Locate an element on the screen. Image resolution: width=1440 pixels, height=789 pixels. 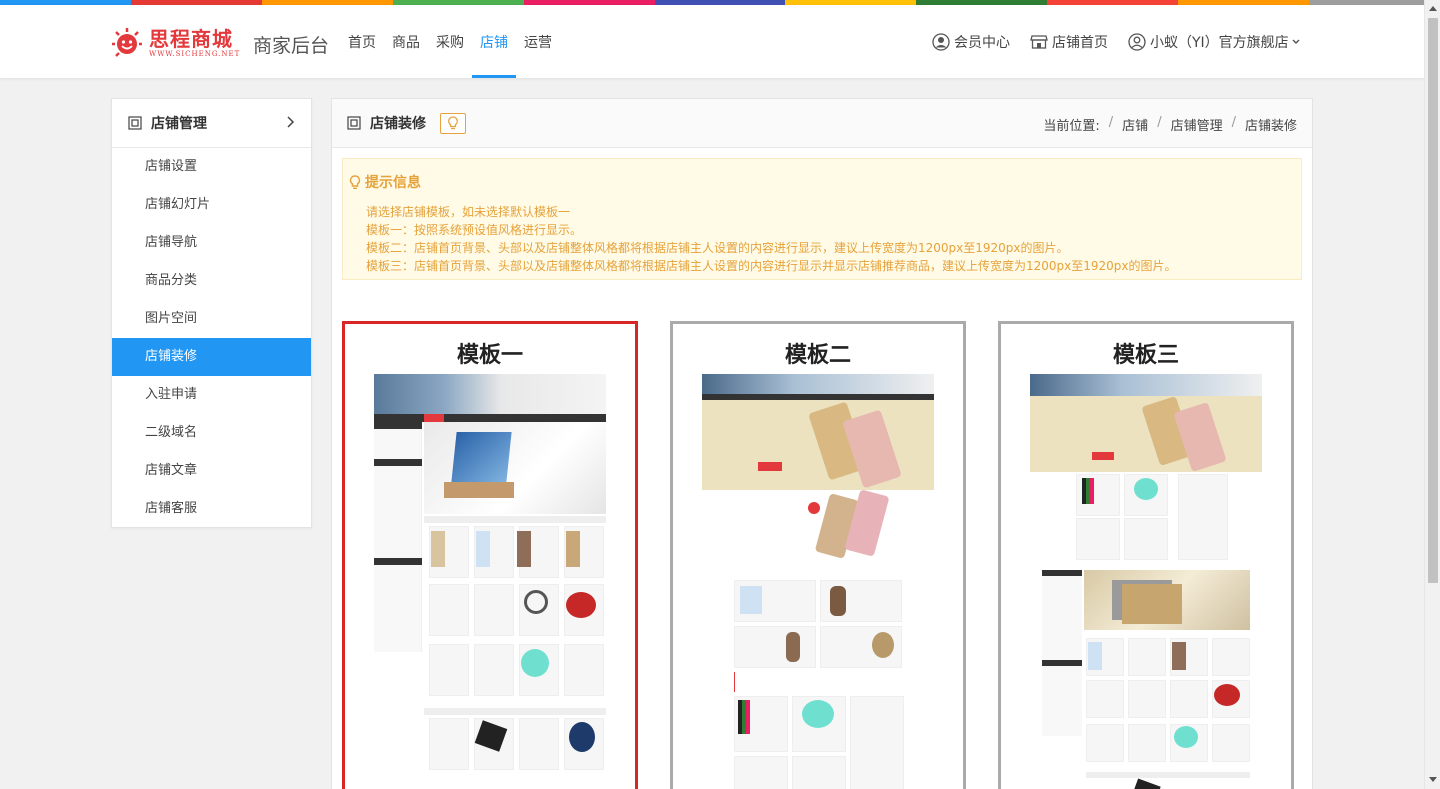
nav-purchase: 采购 is located at coordinates (450, 41).